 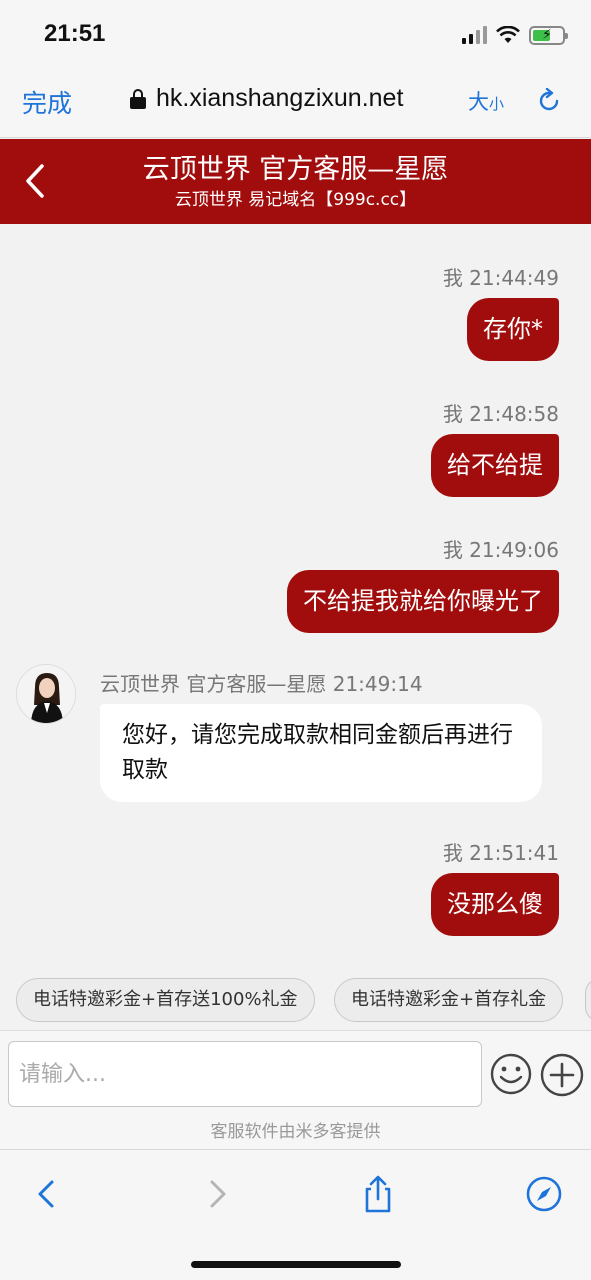 I want to click on url-text: hk.xianshangzixun.net, so click(x=280, y=98).